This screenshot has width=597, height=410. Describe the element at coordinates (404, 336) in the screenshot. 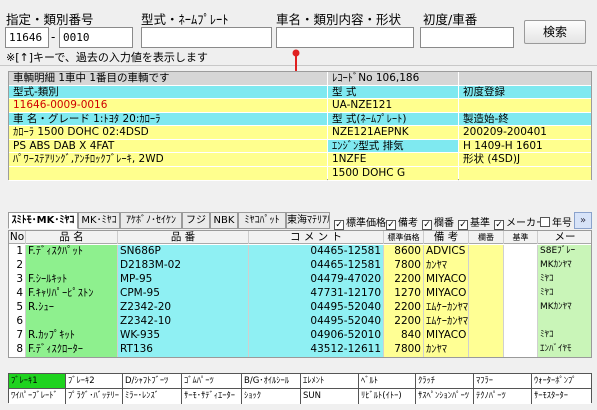

I see `cell-price: 840` at that location.